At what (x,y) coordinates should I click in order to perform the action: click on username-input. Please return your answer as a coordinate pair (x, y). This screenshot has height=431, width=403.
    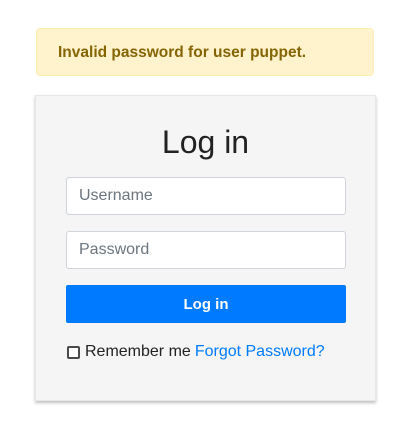
    Looking at the image, I should click on (206, 196).